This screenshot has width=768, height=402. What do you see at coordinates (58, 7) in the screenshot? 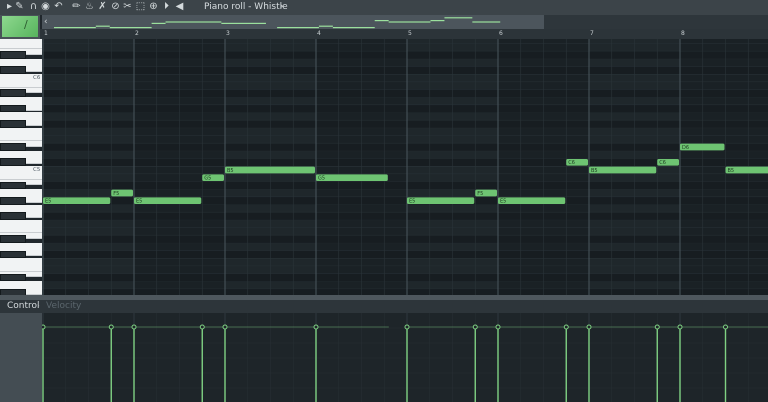
I see `undo-icon: ↶` at bounding box center [58, 7].